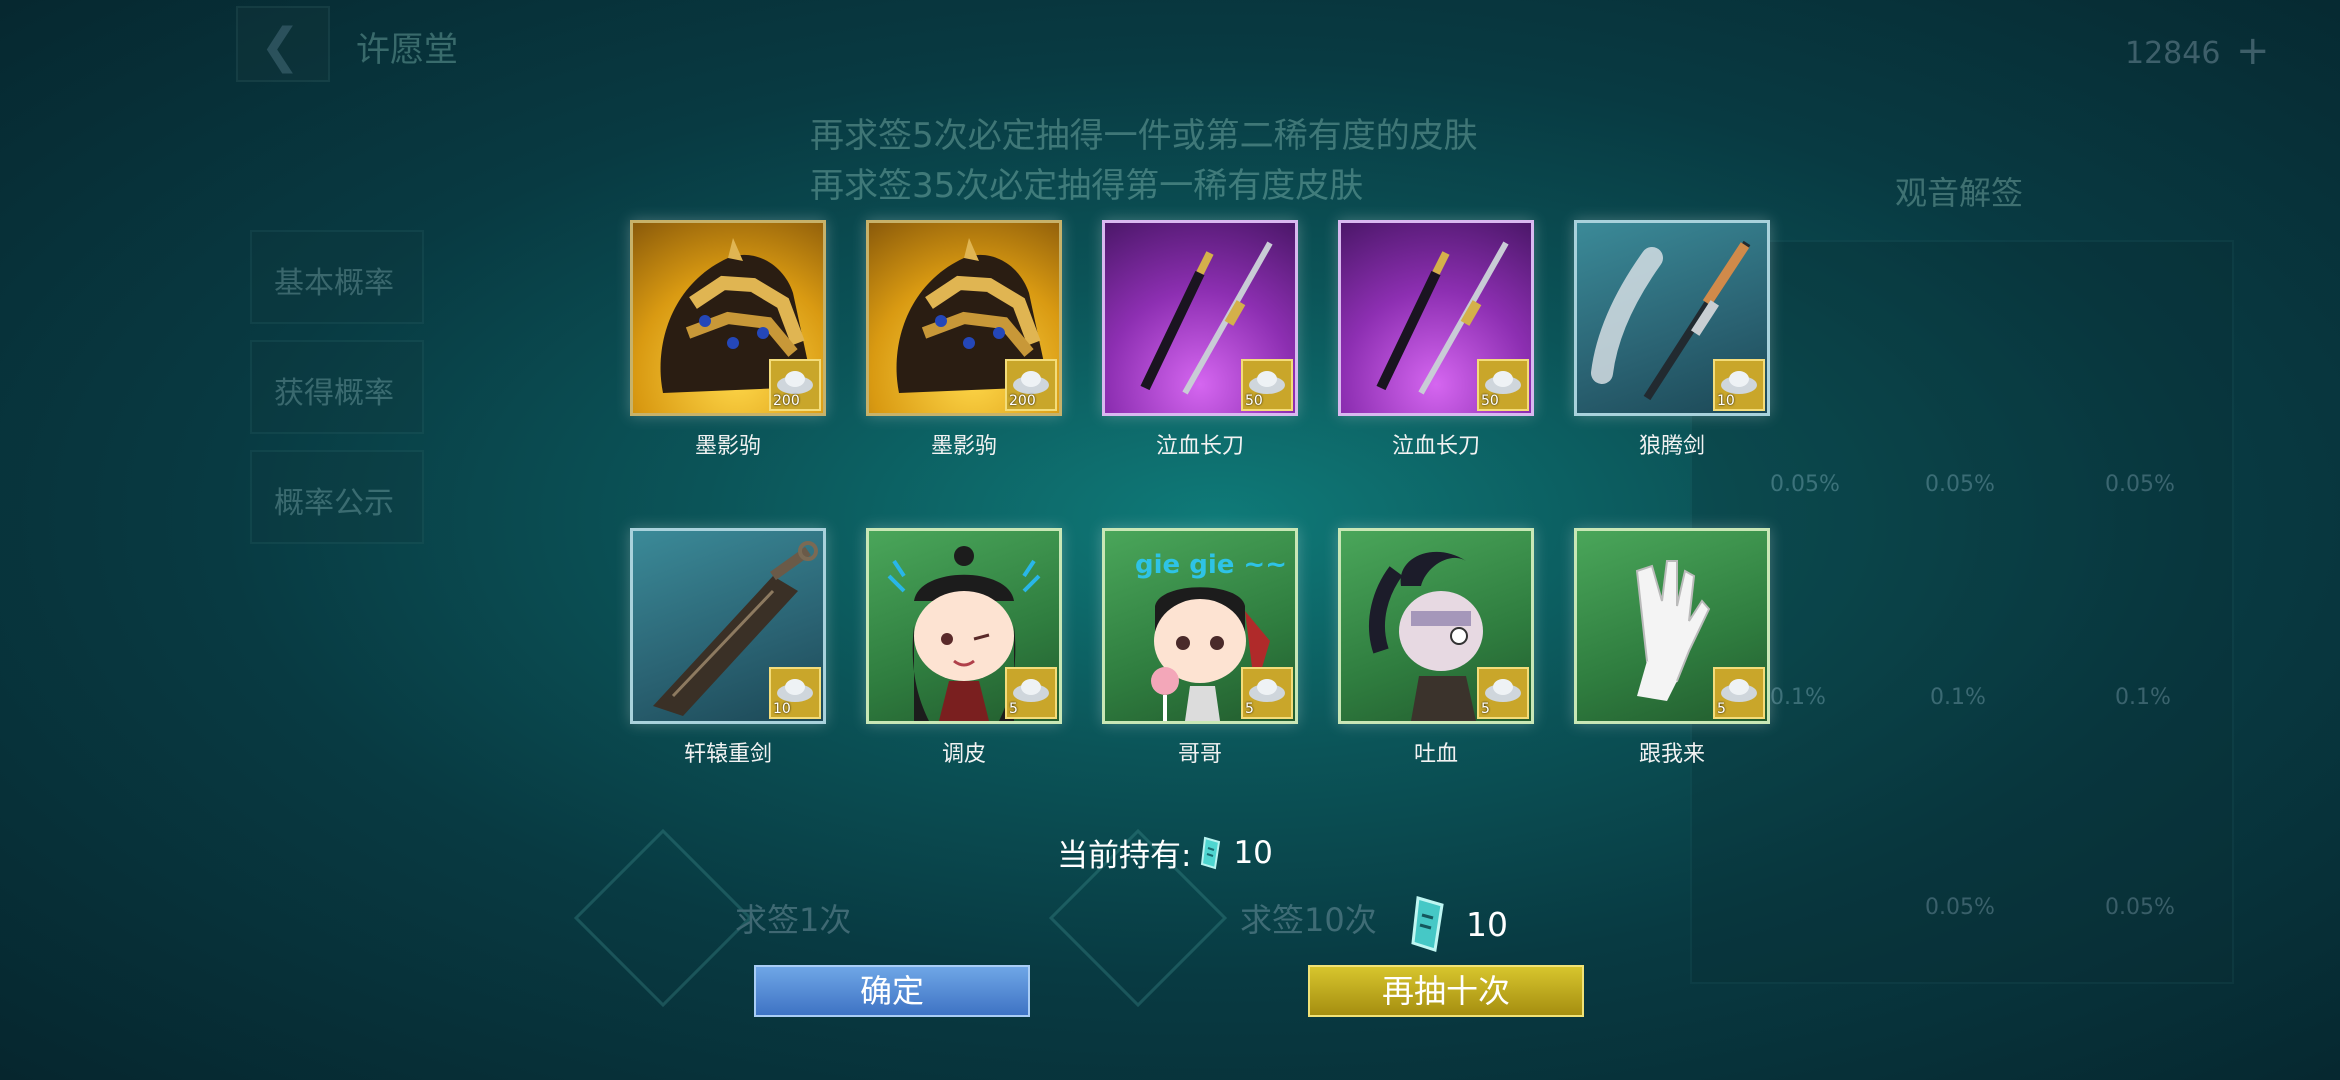 This screenshot has width=2340, height=1080. Describe the element at coordinates (1458, 924) in the screenshot. I see `draw-cost: 10` at that location.